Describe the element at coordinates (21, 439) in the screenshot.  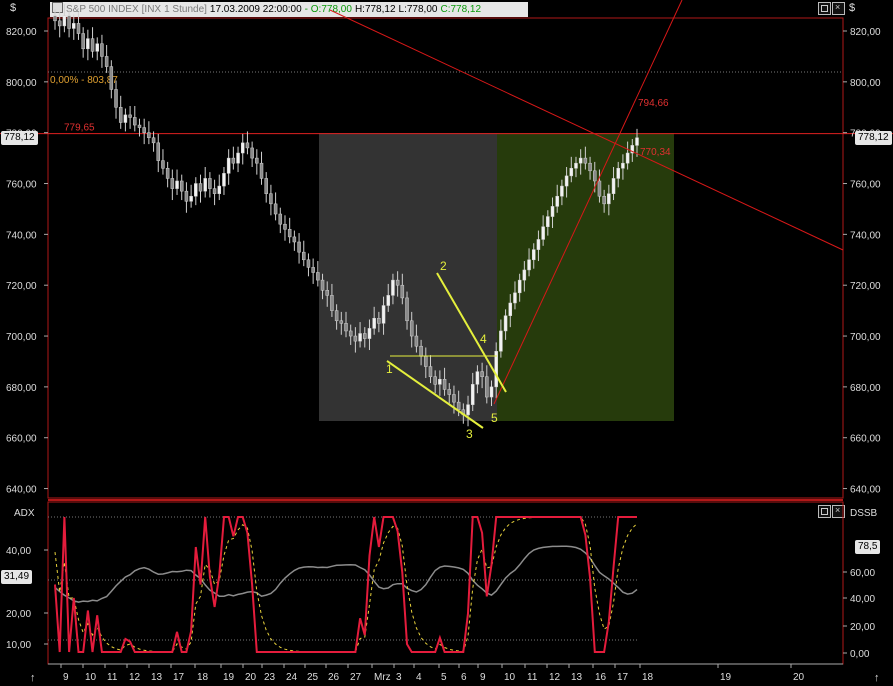
I see `price-label-left: 660,00` at that location.